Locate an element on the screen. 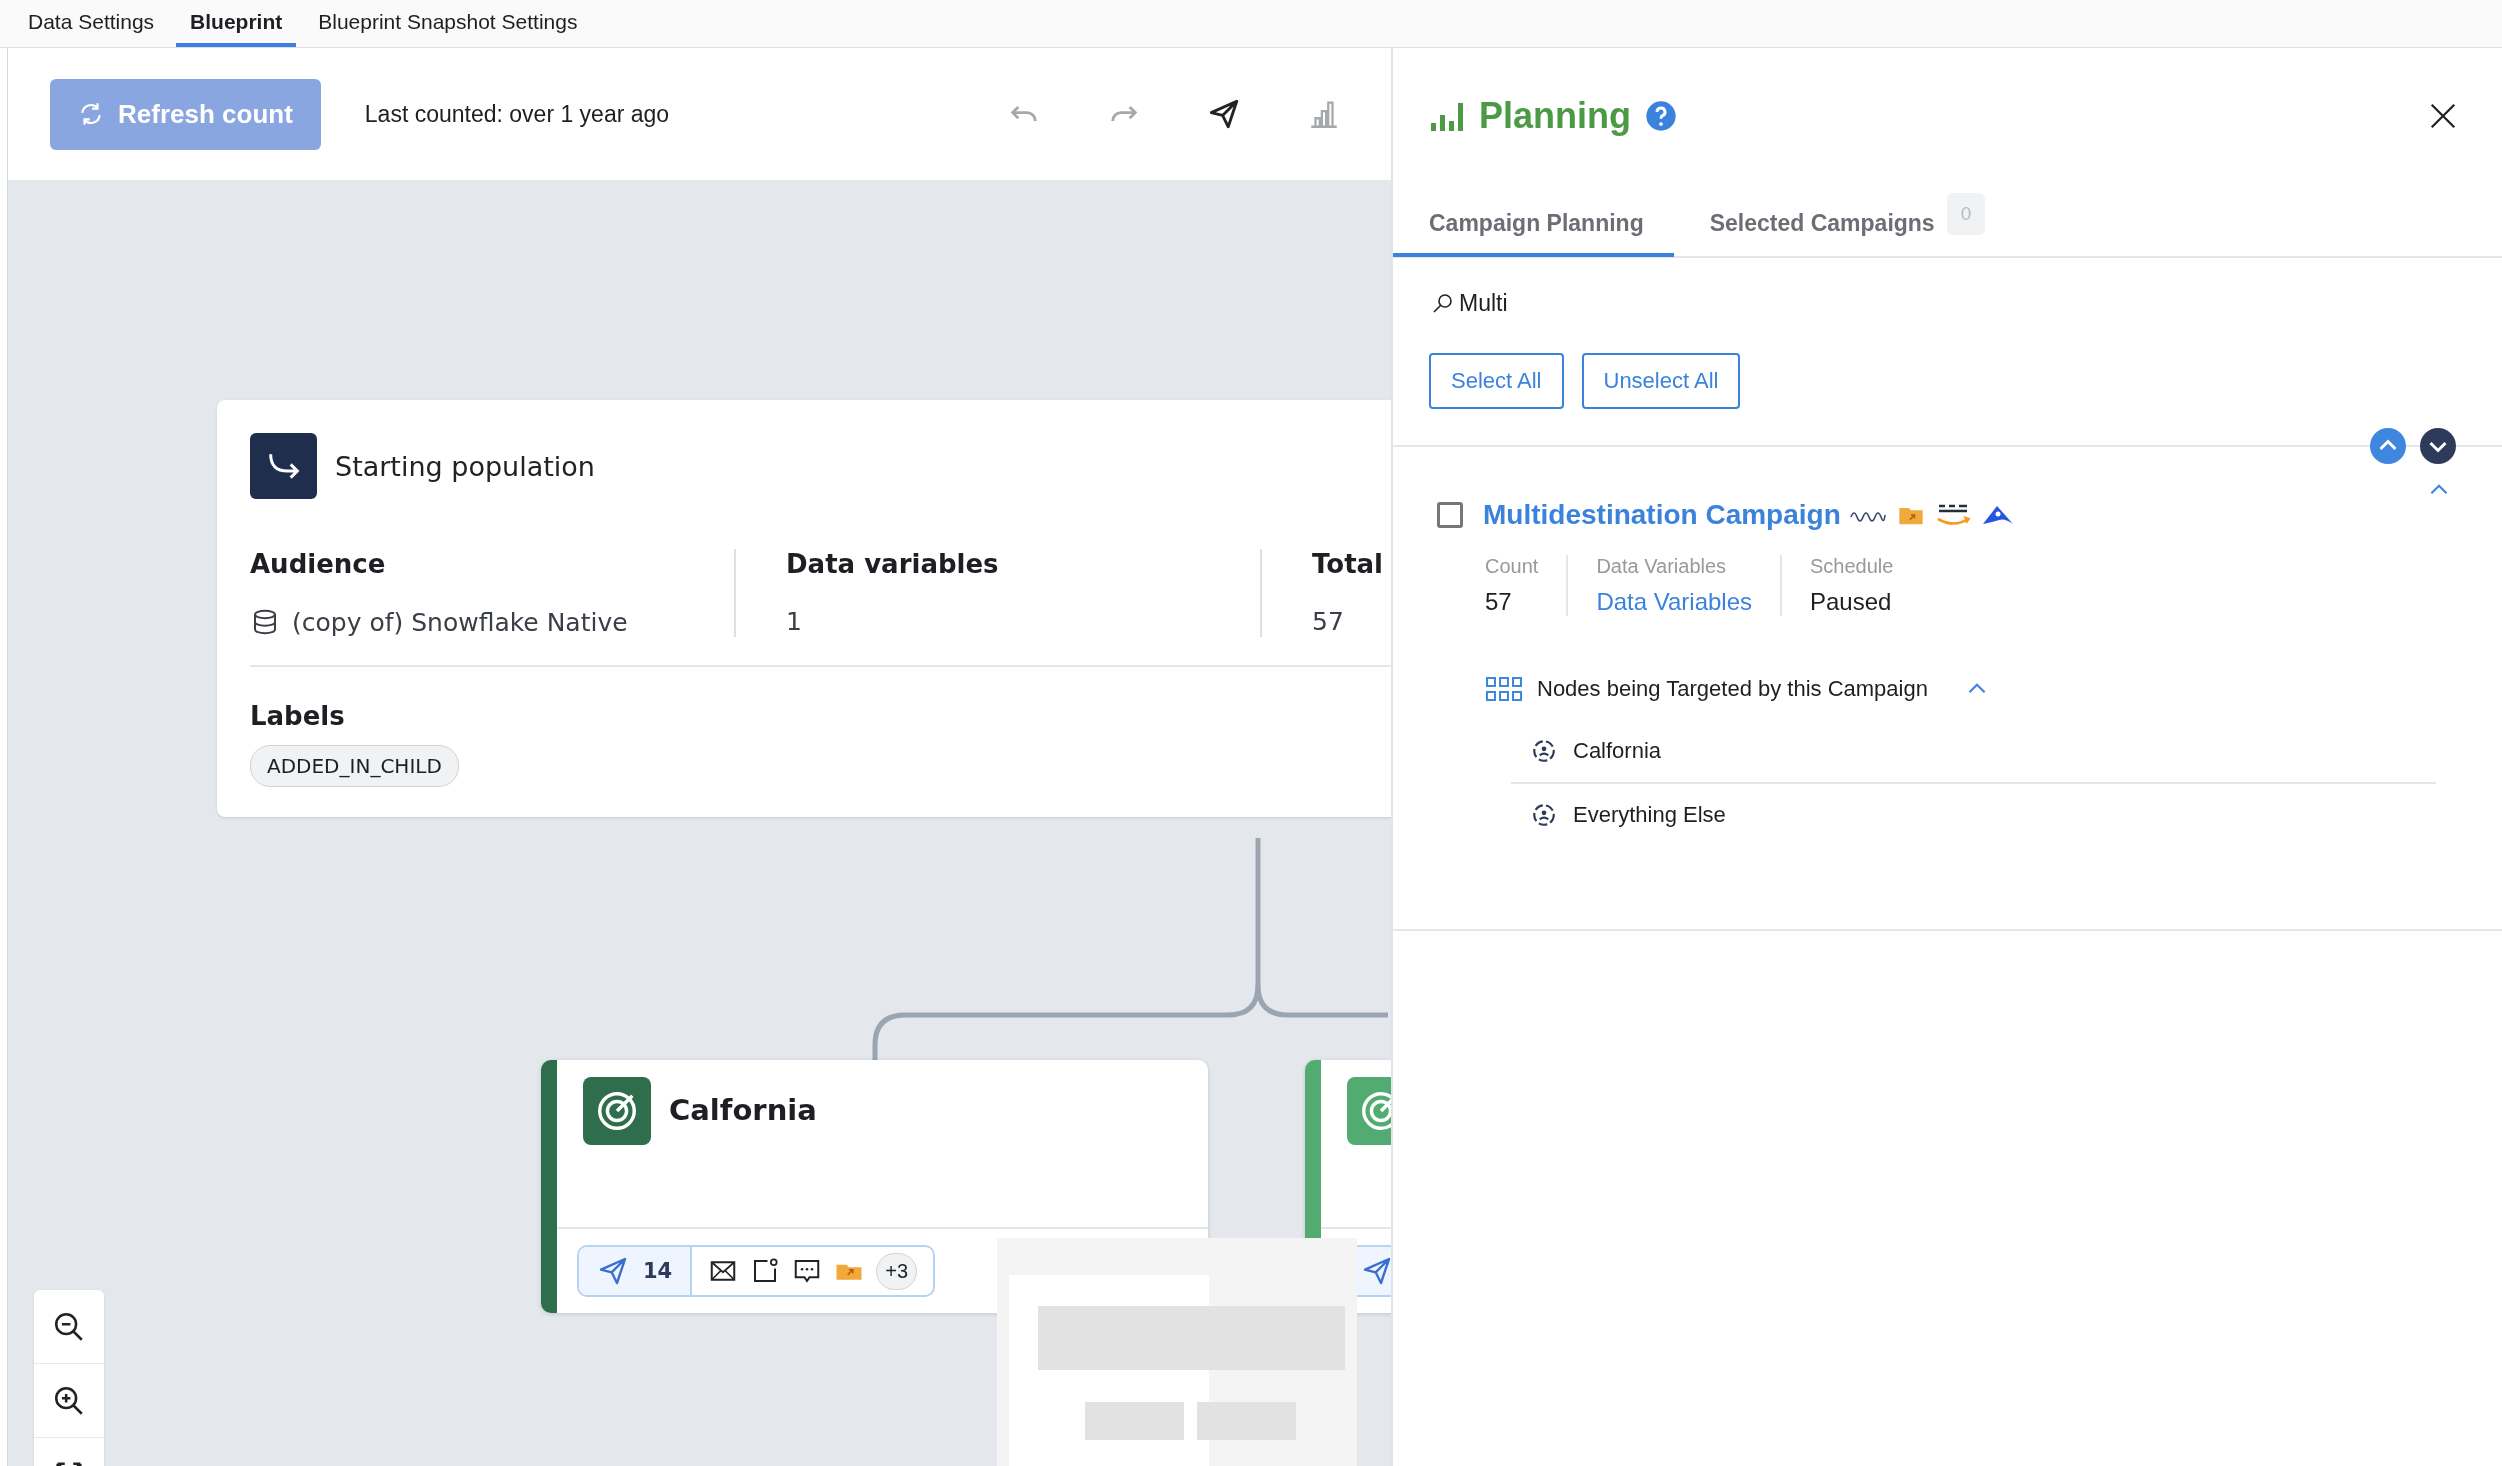 The height and width of the screenshot is (1466, 2502). node-title: Starting population is located at coordinates (465, 466).